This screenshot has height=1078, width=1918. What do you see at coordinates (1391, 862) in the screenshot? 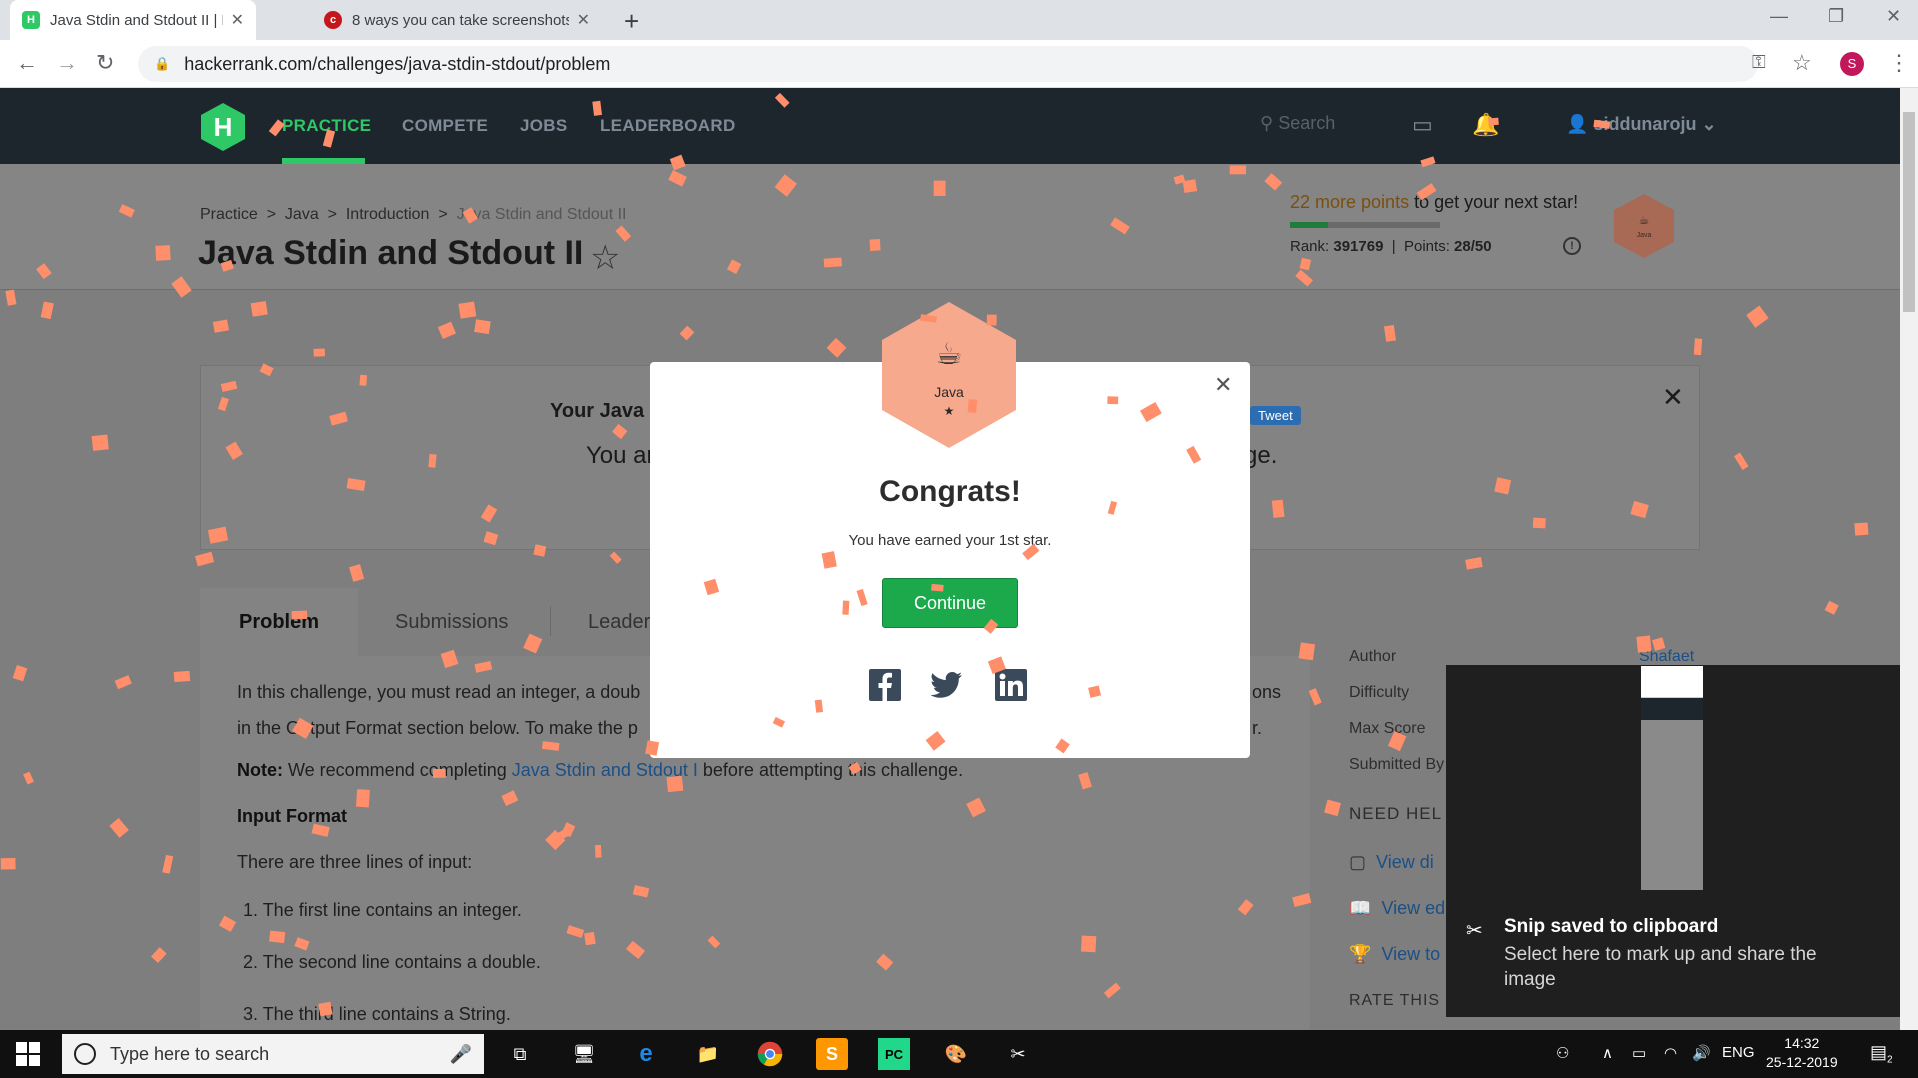
I see `view-discussions-link: ▢ View di` at bounding box center [1391, 862].